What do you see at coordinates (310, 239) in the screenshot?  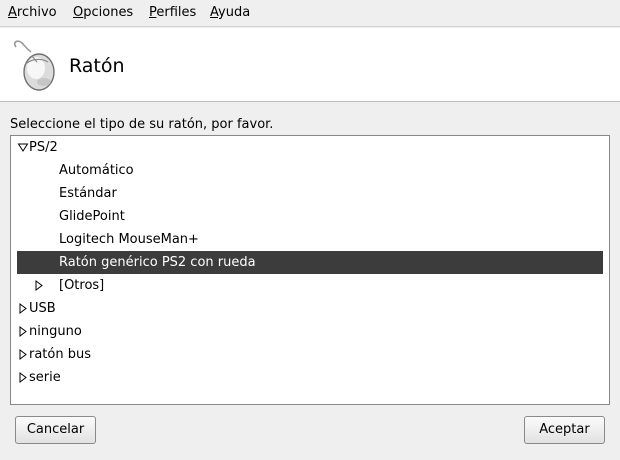 I see `tree-item: Logitech MouseMan+` at bounding box center [310, 239].